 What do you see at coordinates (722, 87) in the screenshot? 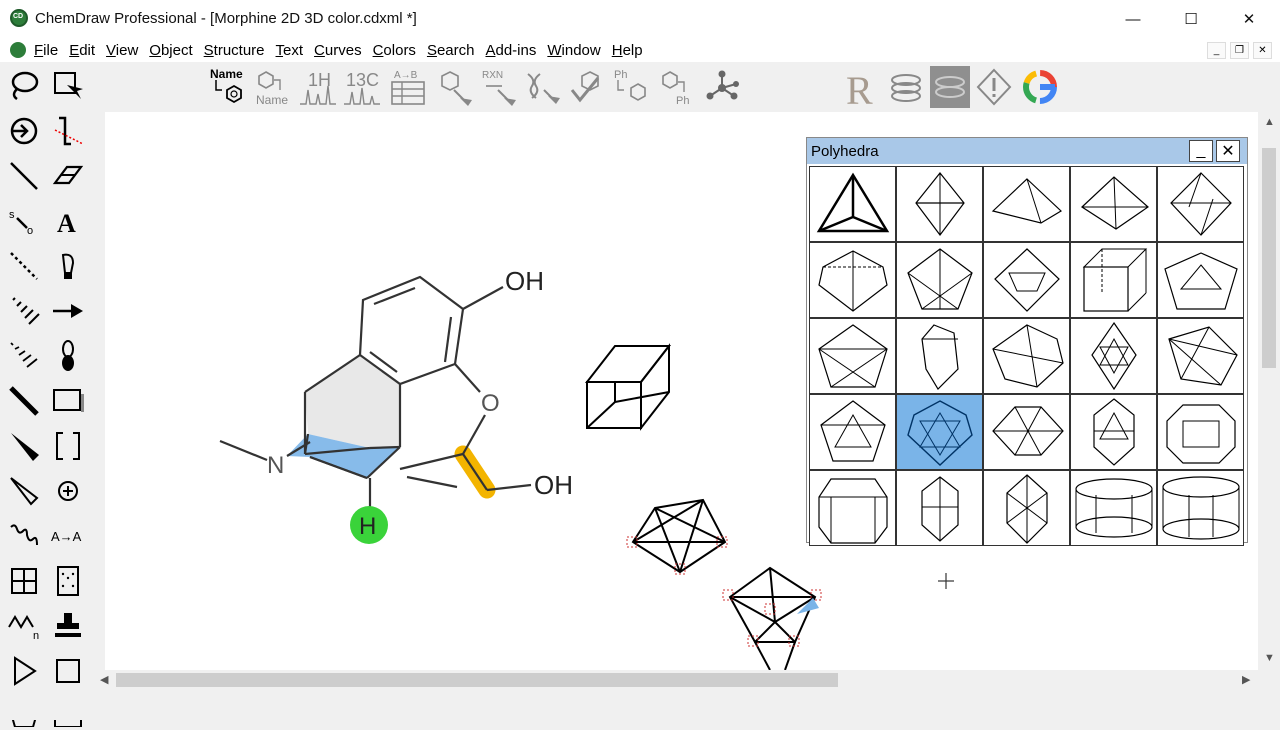
I see `structure-perspective-button` at bounding box center [722, 87].